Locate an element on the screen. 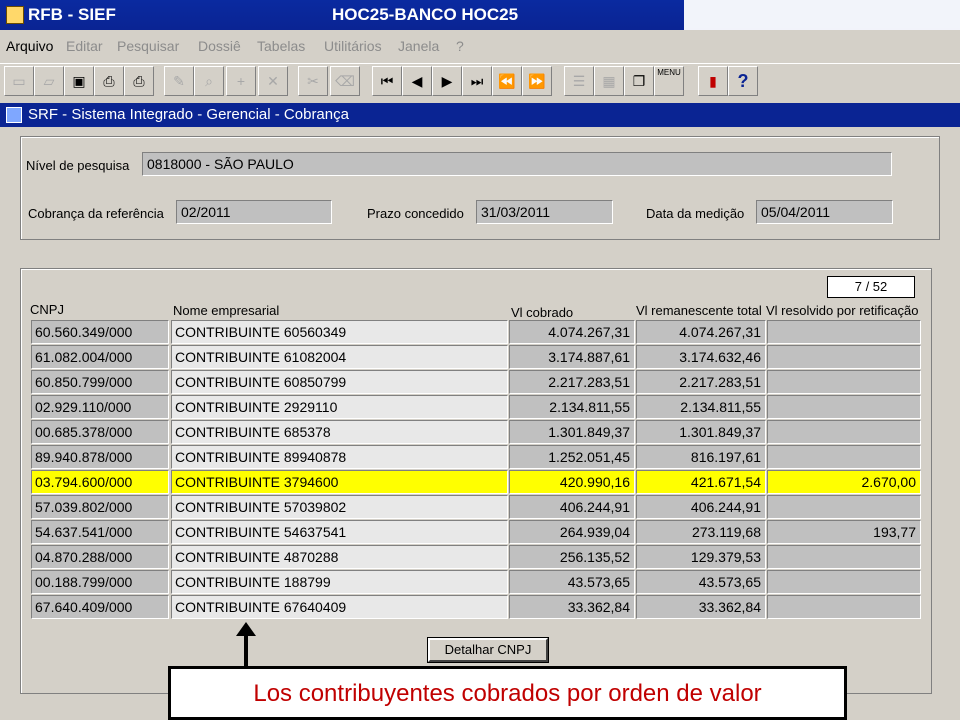  previous-record-icon: ◀ is located at coordinates (417, 81).